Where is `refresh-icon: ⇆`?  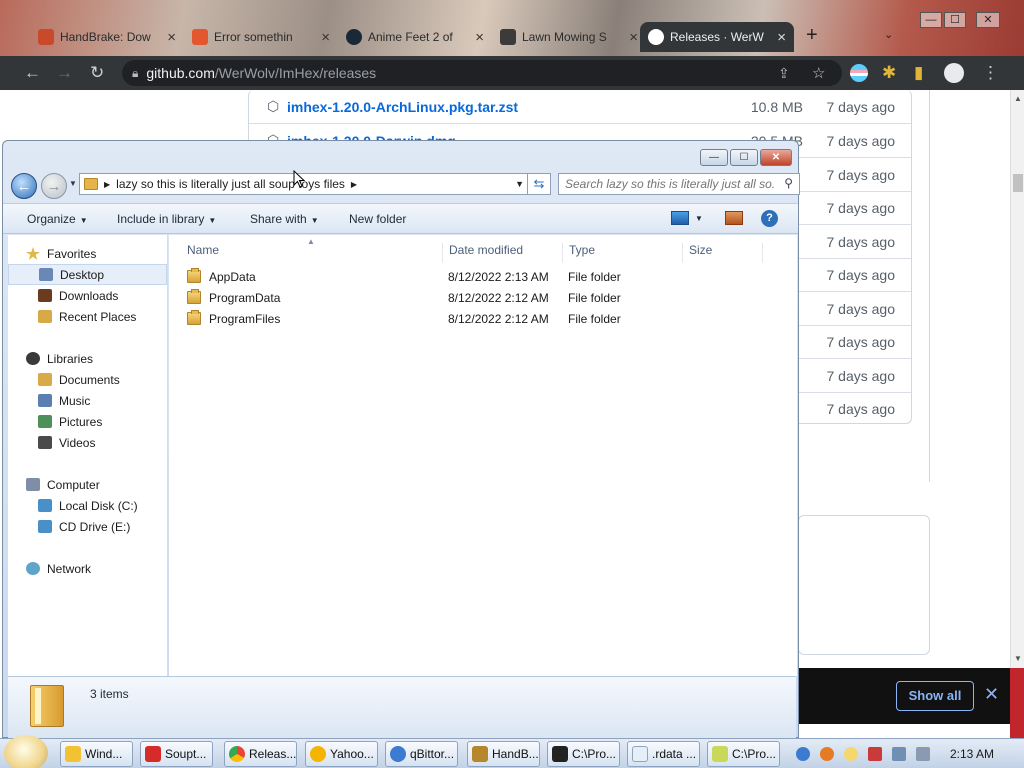 refresh-icon: ⇆ is located at coordinates (539, 184).